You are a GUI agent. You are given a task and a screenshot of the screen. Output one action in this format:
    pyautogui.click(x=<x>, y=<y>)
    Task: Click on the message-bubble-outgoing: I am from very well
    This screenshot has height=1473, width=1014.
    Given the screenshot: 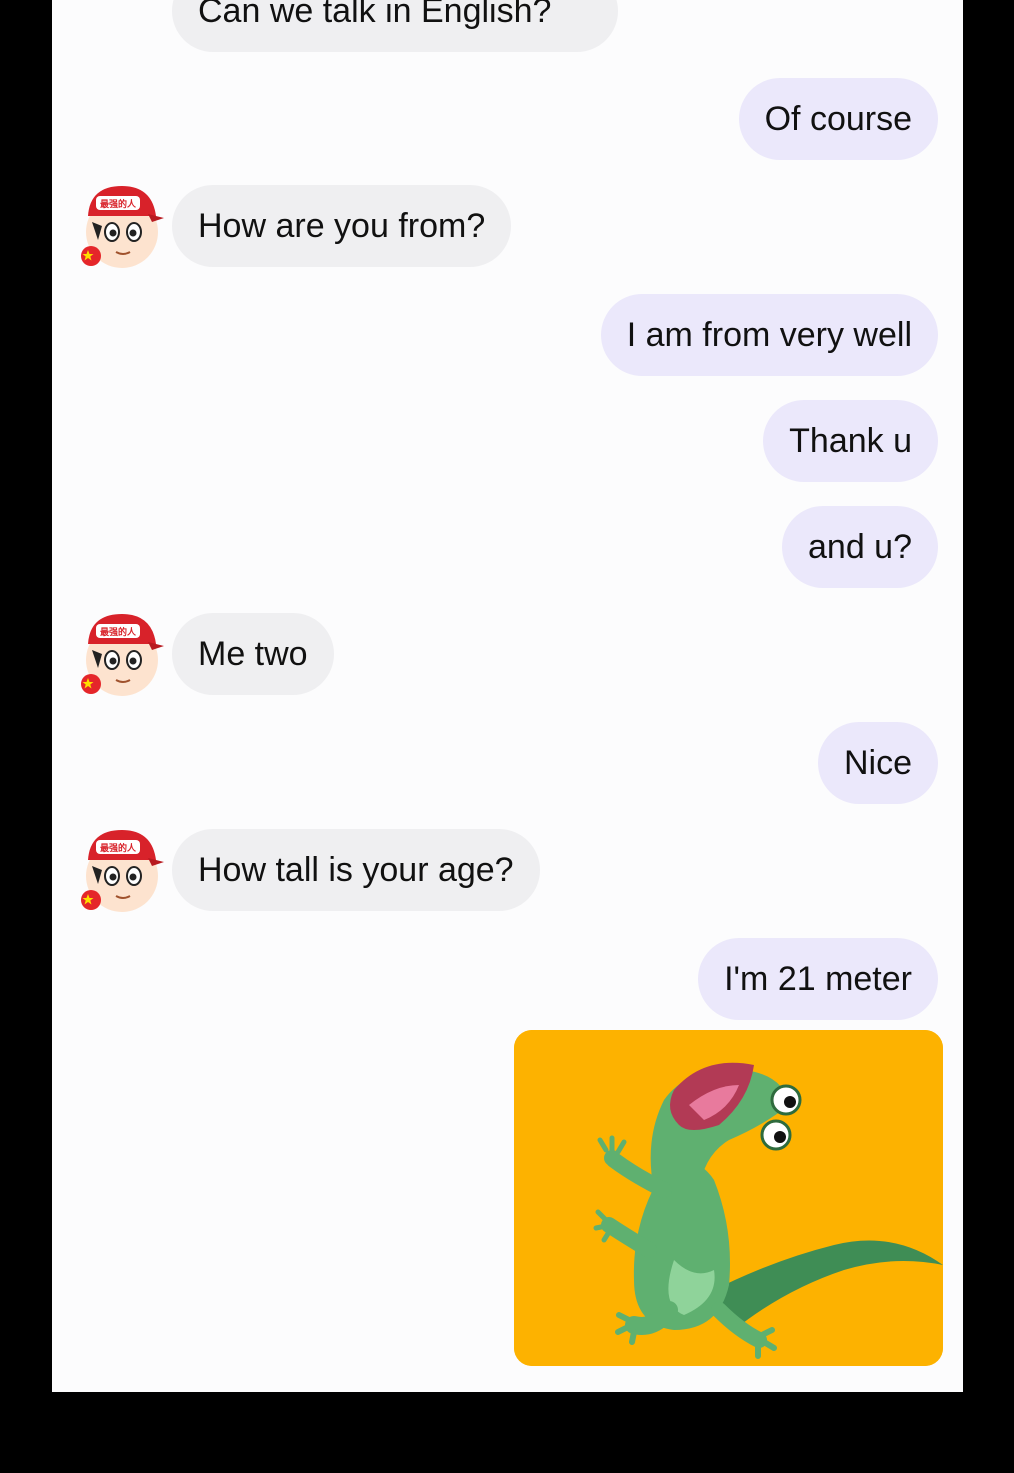 What is the action you would take?
    pyautogui.click(x=769, y=335)
    